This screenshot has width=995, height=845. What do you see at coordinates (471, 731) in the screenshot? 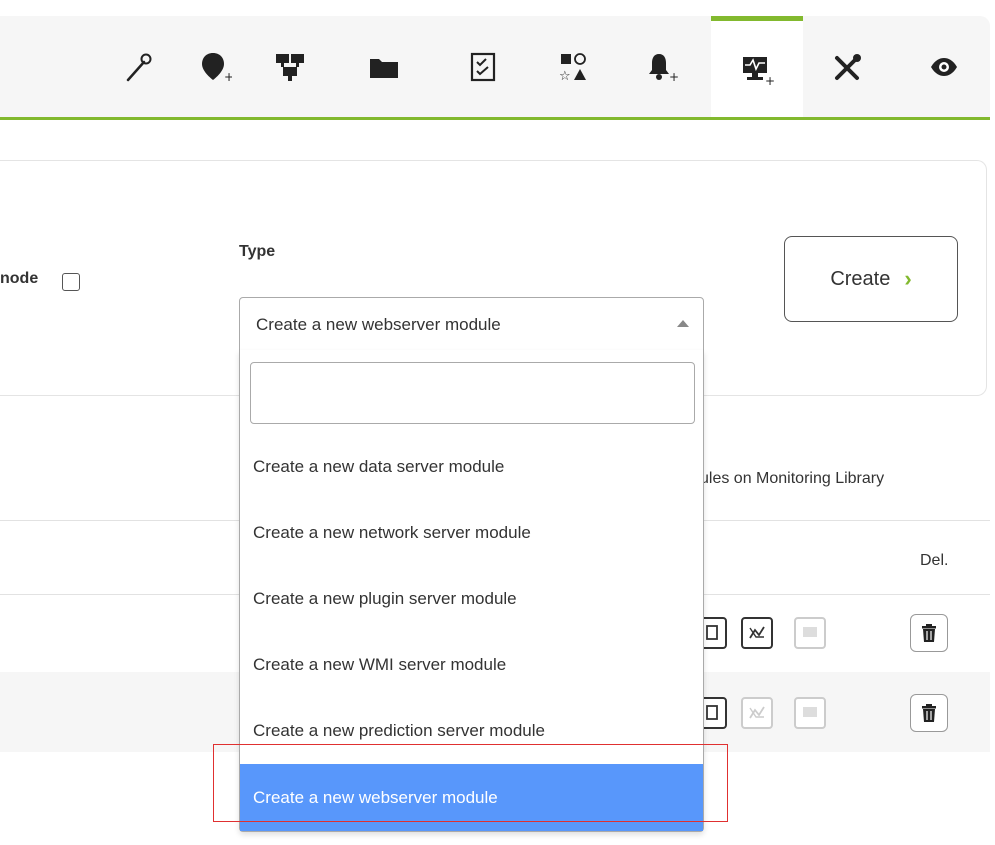
I see `dropdown-option-prediction-server: Create a new prediction server module` at bounding box center [471, 731].